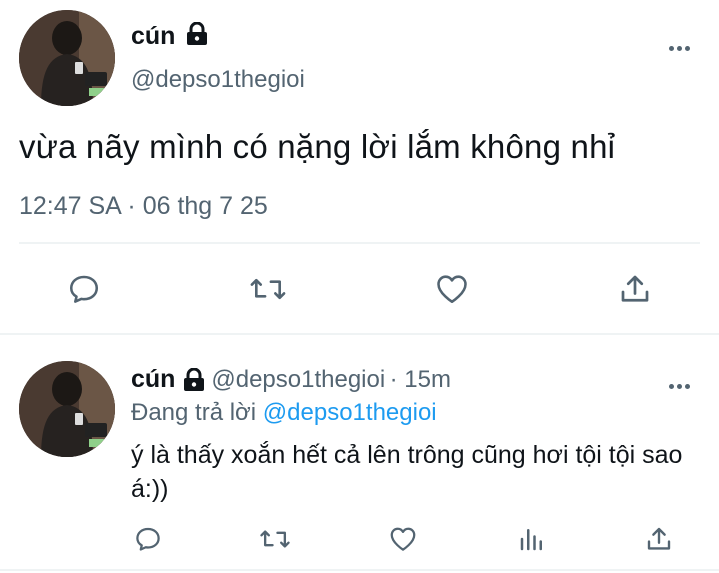 Image resolution: width=719 pixels, height=573 pixels. I want to click on views-icon, so click(531, 540).